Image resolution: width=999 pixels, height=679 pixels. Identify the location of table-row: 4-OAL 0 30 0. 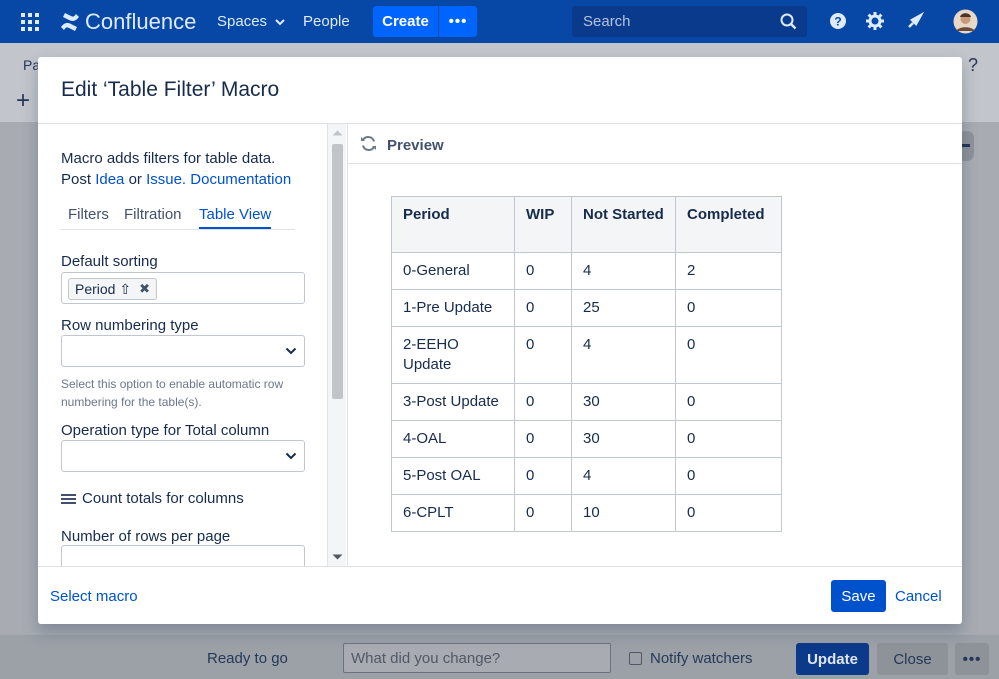
(586, 439).